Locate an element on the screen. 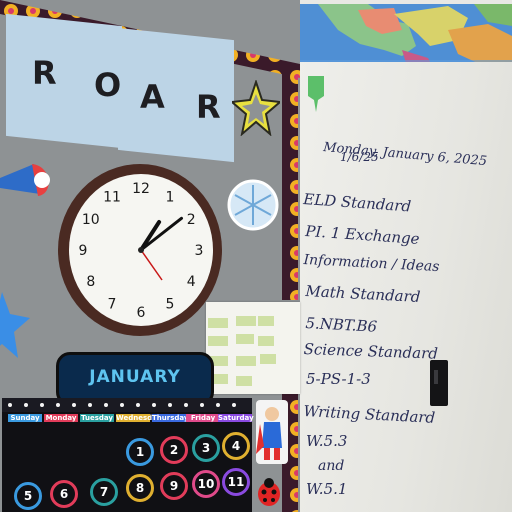  clock-numeral: 10 is located at coordinates (91, 220).